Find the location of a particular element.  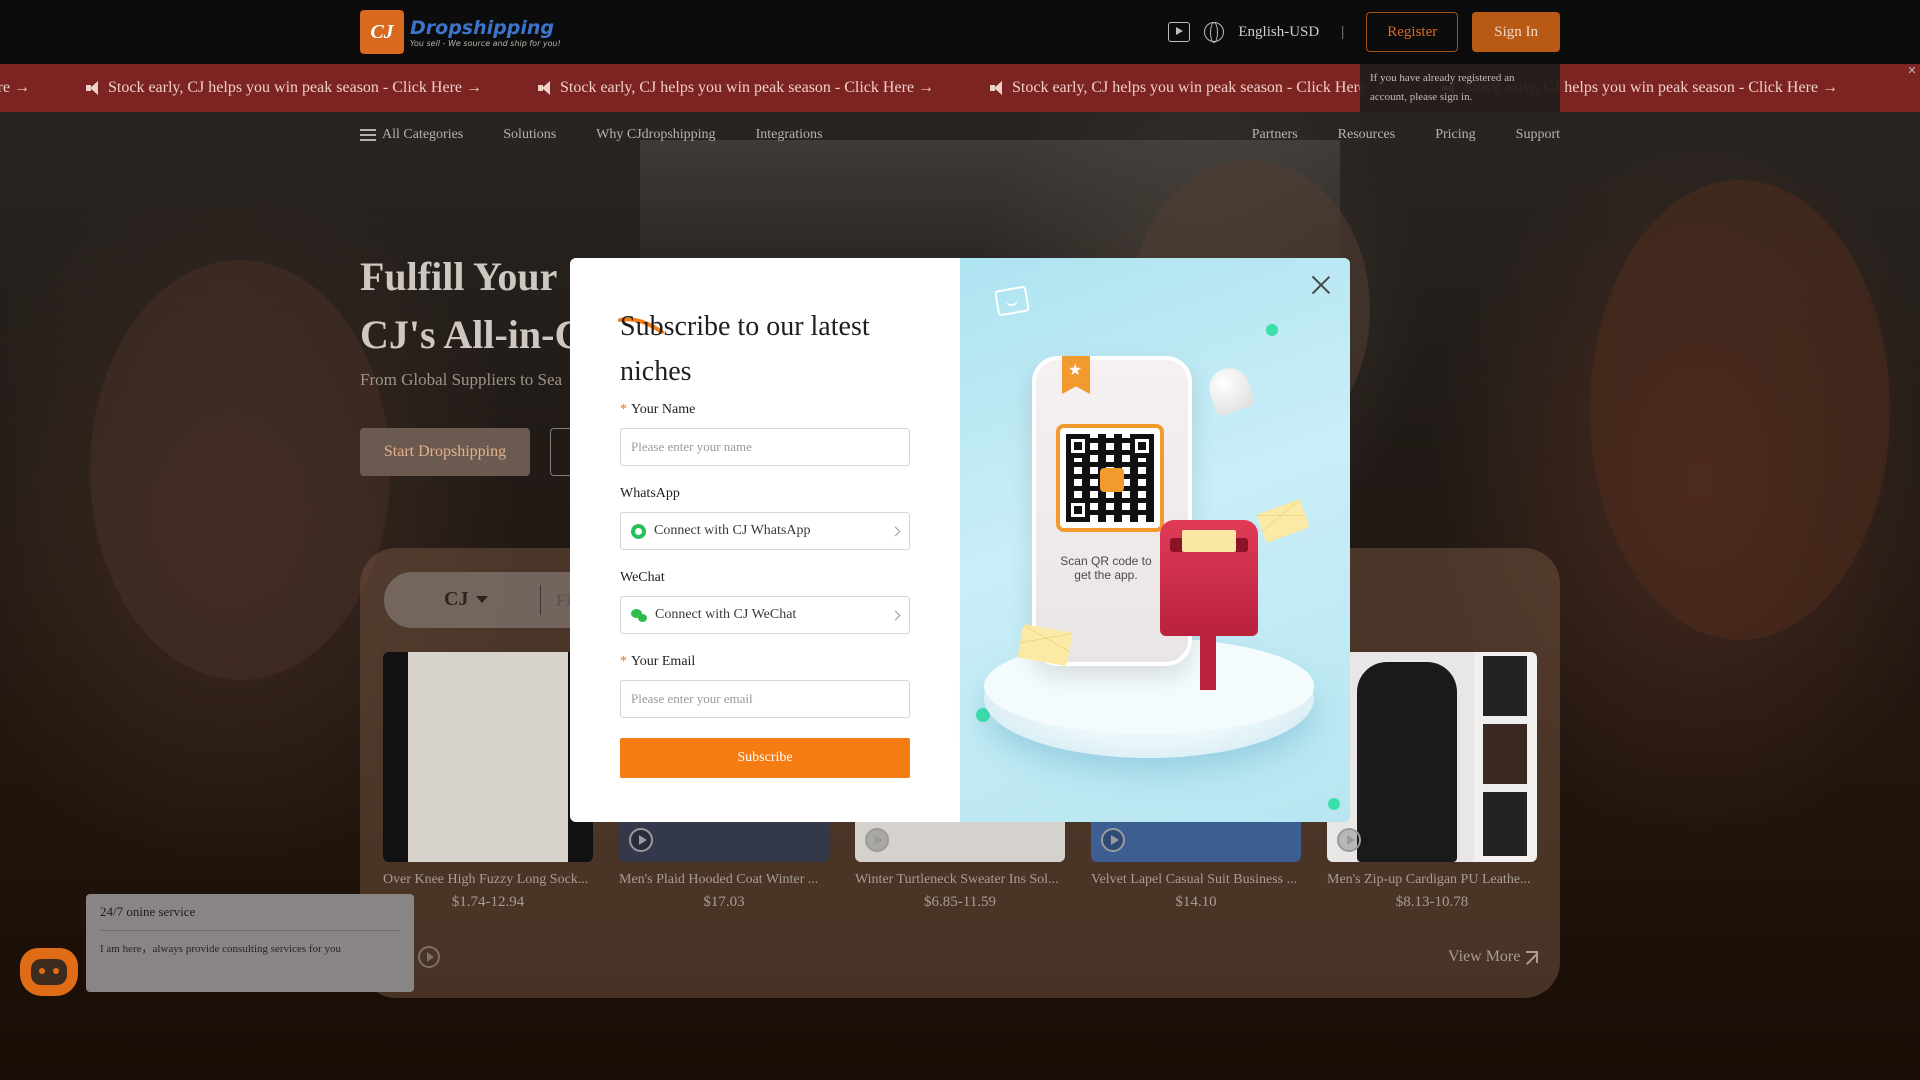

modal-title: Subscribe to our latest niches is located at coordinates (745, 349).